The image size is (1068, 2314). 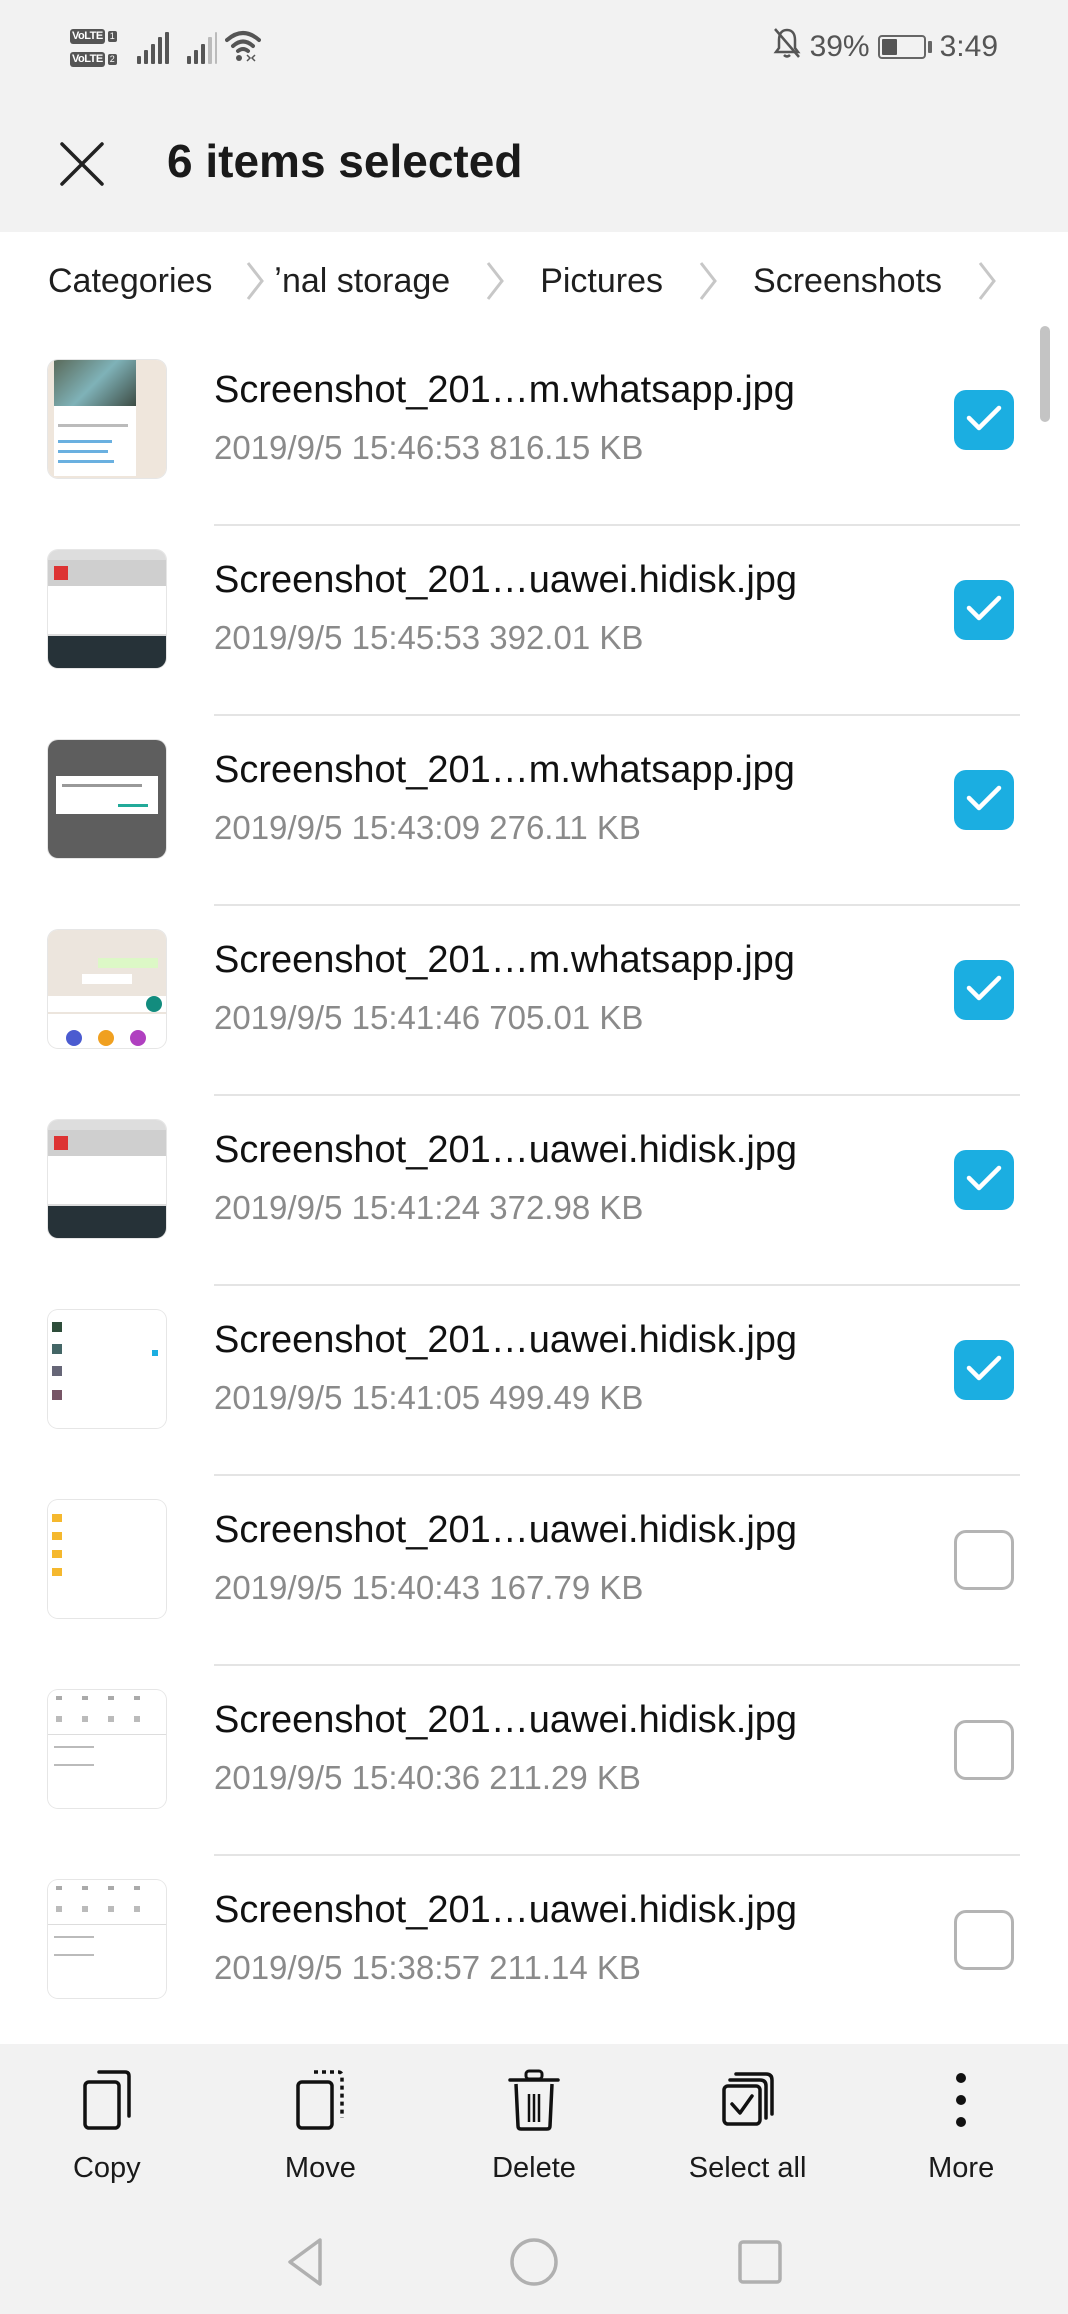 What do you see at coordinates (748, 2100) in the screenshot?
I see `select-all-icon` at bounding box center [748, 2100].